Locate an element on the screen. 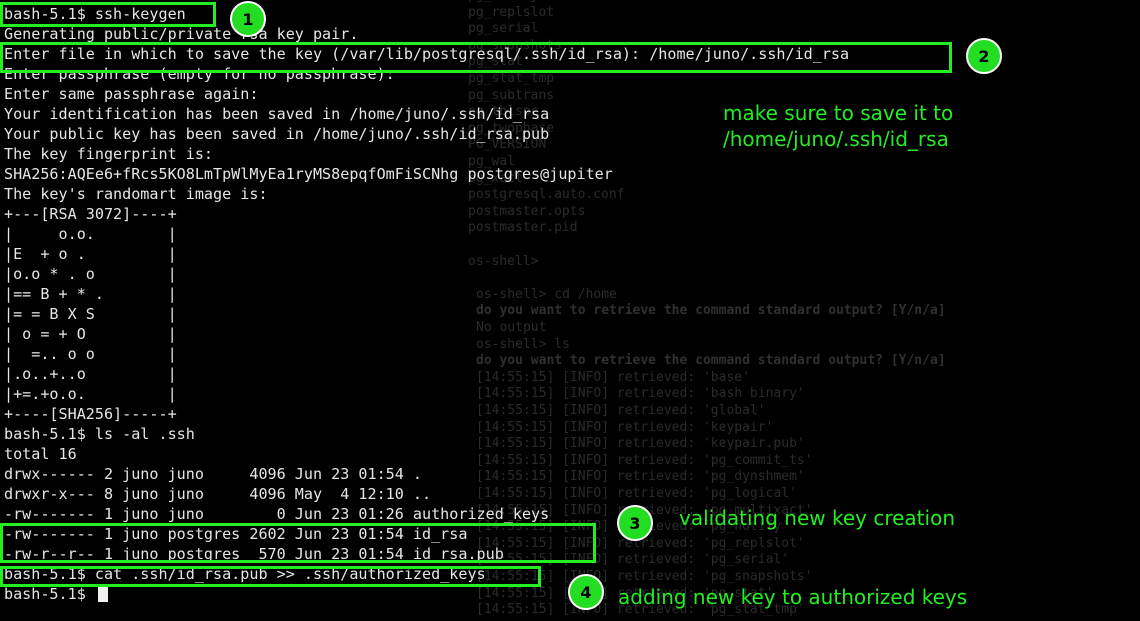 The height and width of the screenshot is (621, 1140). terminal-line: Enter same passphrase again: is located at coordinates (131, 94).